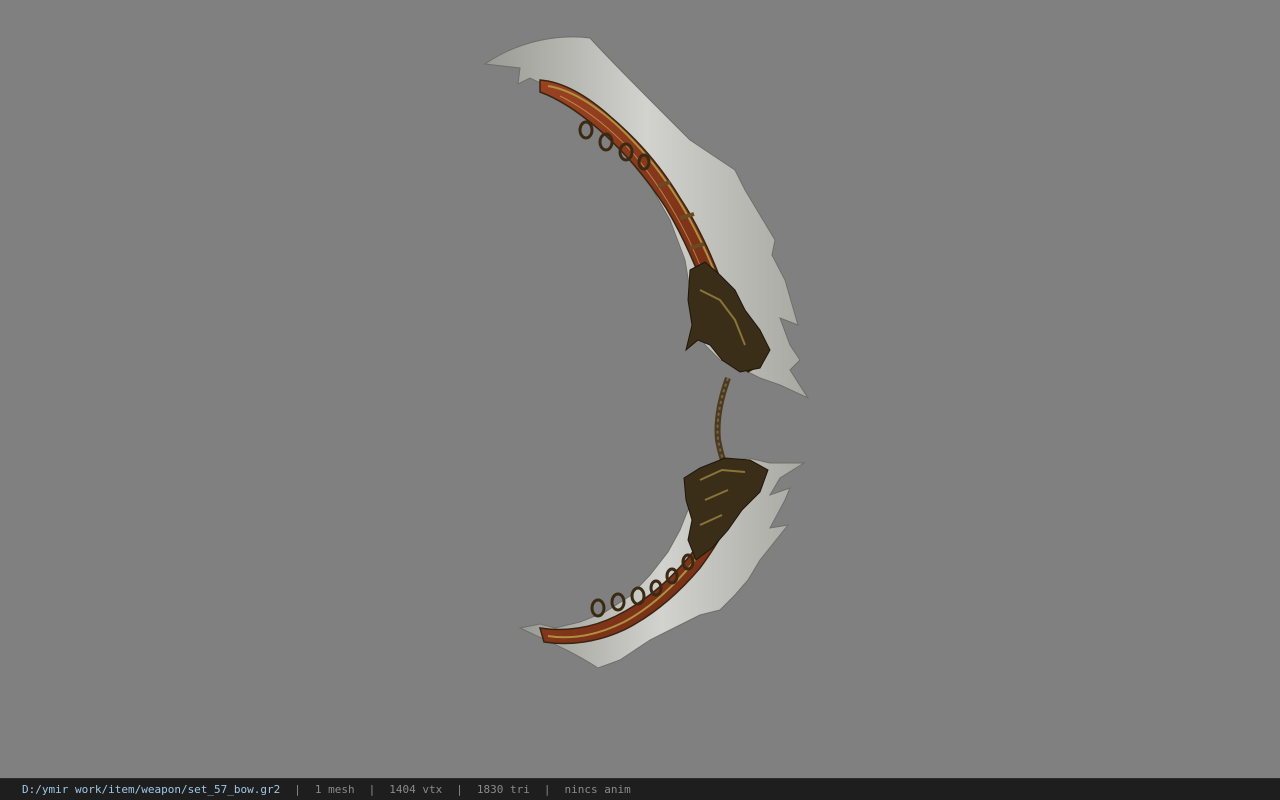 Image resolution: width=1280 pixels, height=800 pixels. I want to click on file-path: D:/ymir work/item/weapon/set_57_bow.gr2, so click(151, 789).